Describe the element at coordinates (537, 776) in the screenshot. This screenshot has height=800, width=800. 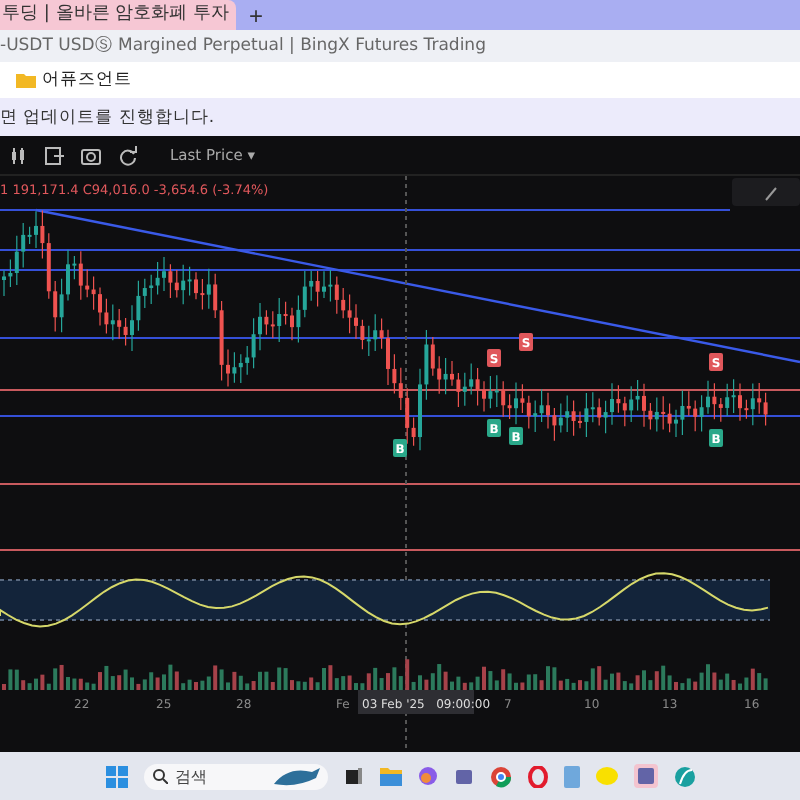
I see `ring-icon` at that location.